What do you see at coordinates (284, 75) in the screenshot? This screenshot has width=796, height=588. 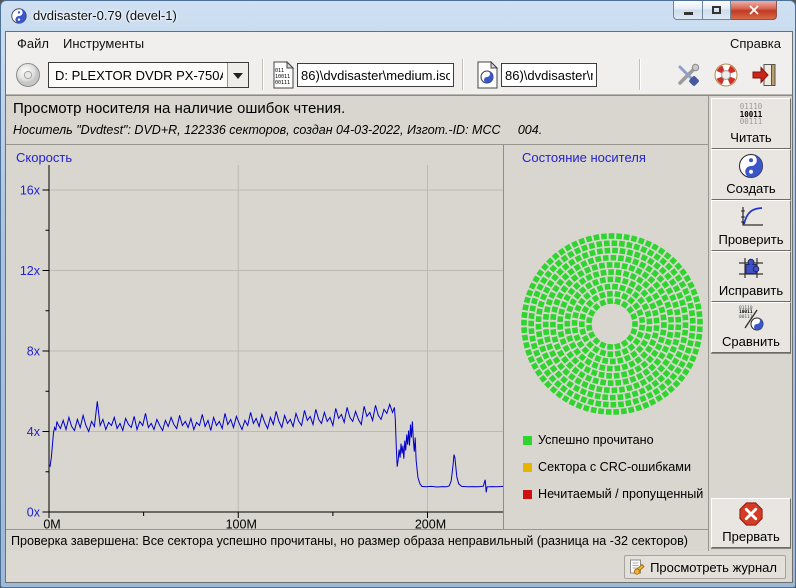 I see `iso-image-file-icon: 011 10011 00111` at bounding box center [284, 75].